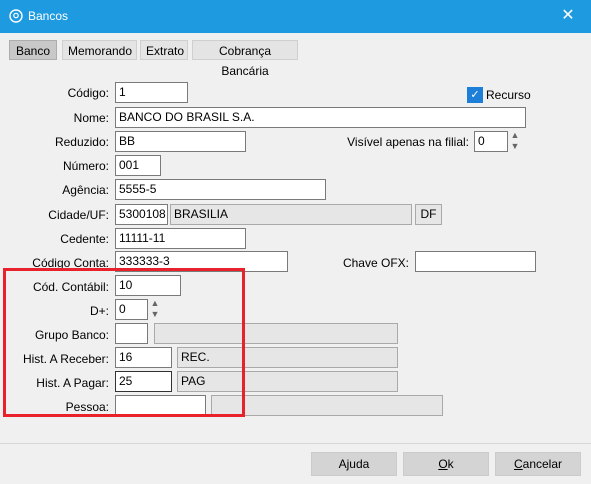 This screenshot has height=484, width=591. Describe the element at coordinates (408, 142) in the screenshot. I see `visivel-filial-label: Visível apenas na filial:` at that location.